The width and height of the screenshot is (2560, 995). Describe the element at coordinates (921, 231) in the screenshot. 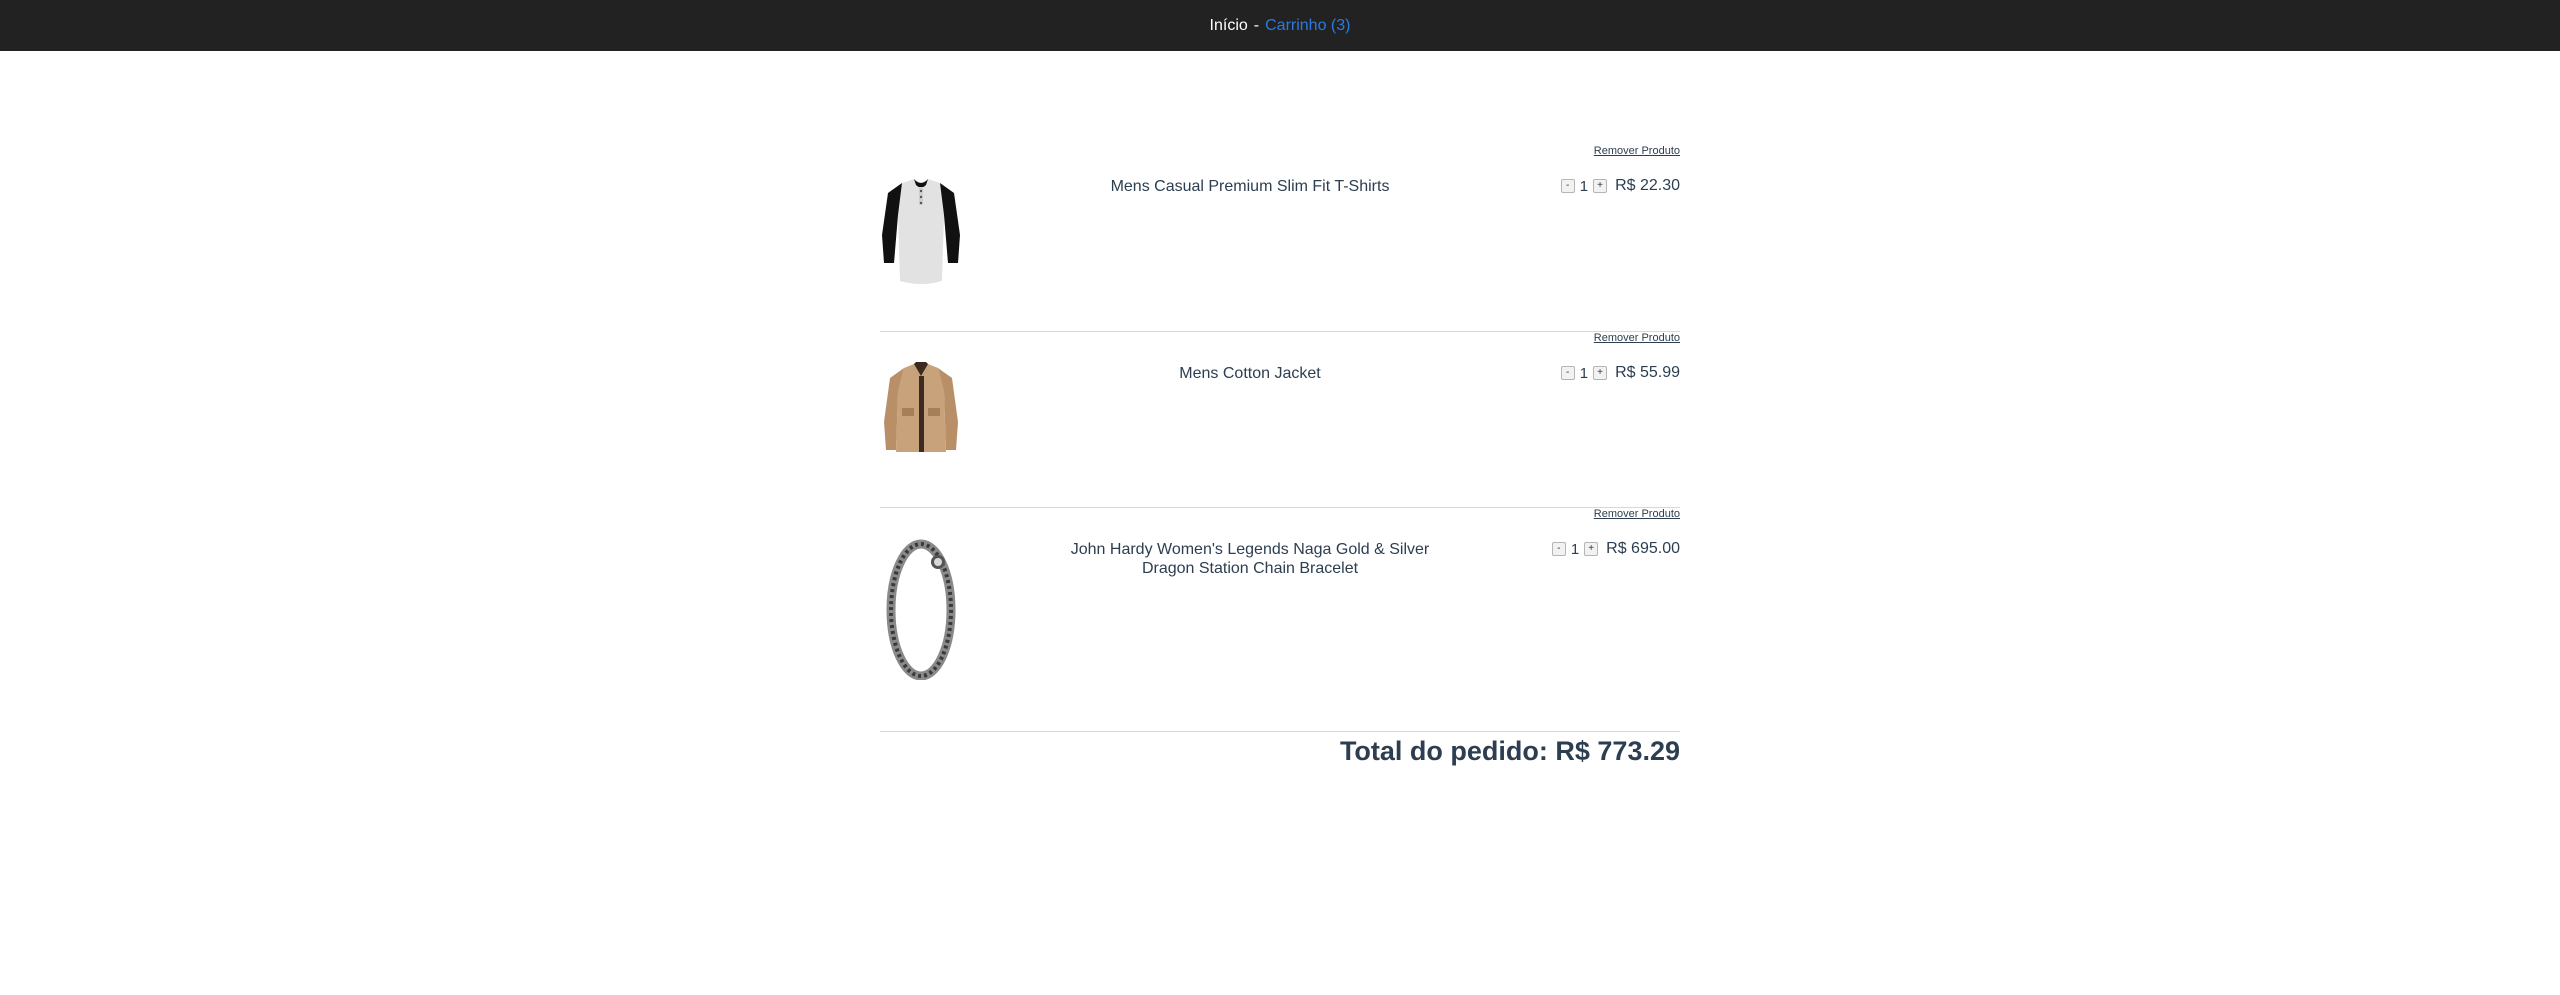

I see `tshirt-image` at that location.